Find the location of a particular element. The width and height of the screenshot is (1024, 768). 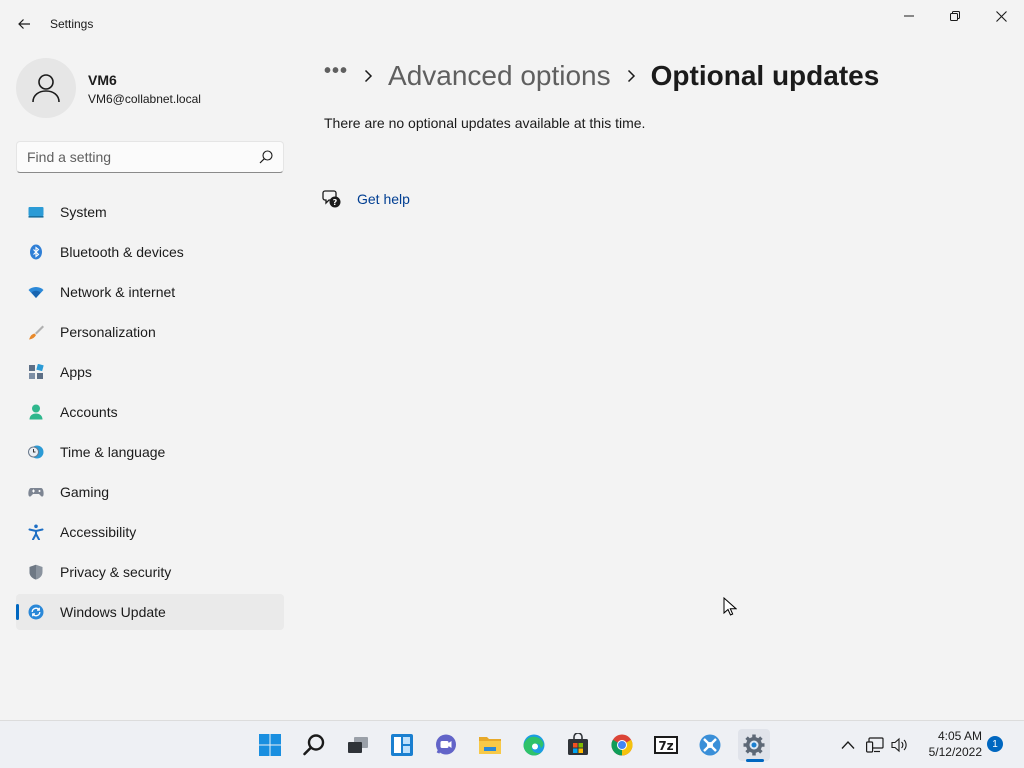

gamepad-icon is located at coordinates (36, 492).